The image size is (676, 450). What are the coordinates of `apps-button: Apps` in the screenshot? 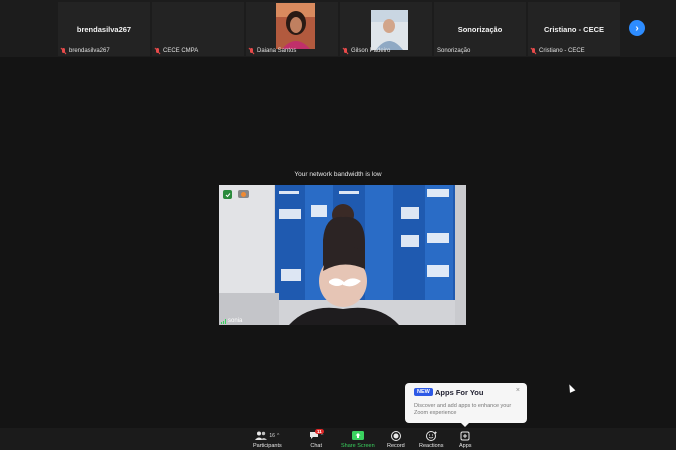 It's located at (465, 439).